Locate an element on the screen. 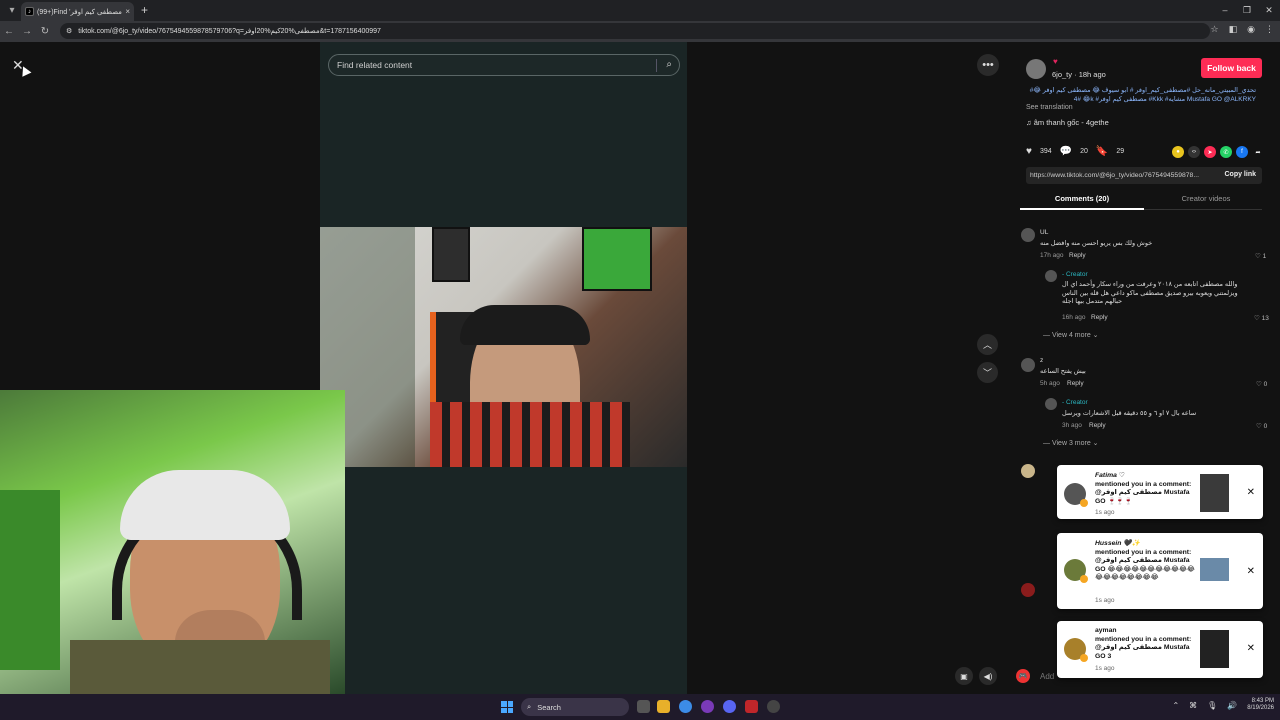  share-arrow-icon: ➦ is located at coordinates (1258, 152).